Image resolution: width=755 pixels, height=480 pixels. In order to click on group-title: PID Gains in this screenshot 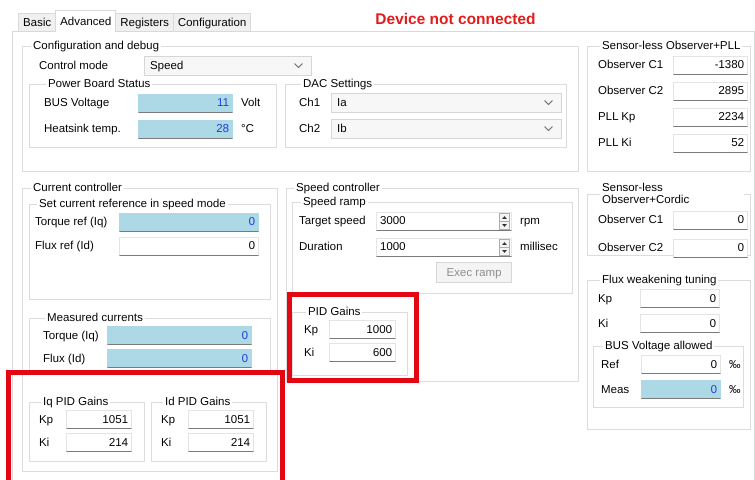, I will do `click(334, 312)`.